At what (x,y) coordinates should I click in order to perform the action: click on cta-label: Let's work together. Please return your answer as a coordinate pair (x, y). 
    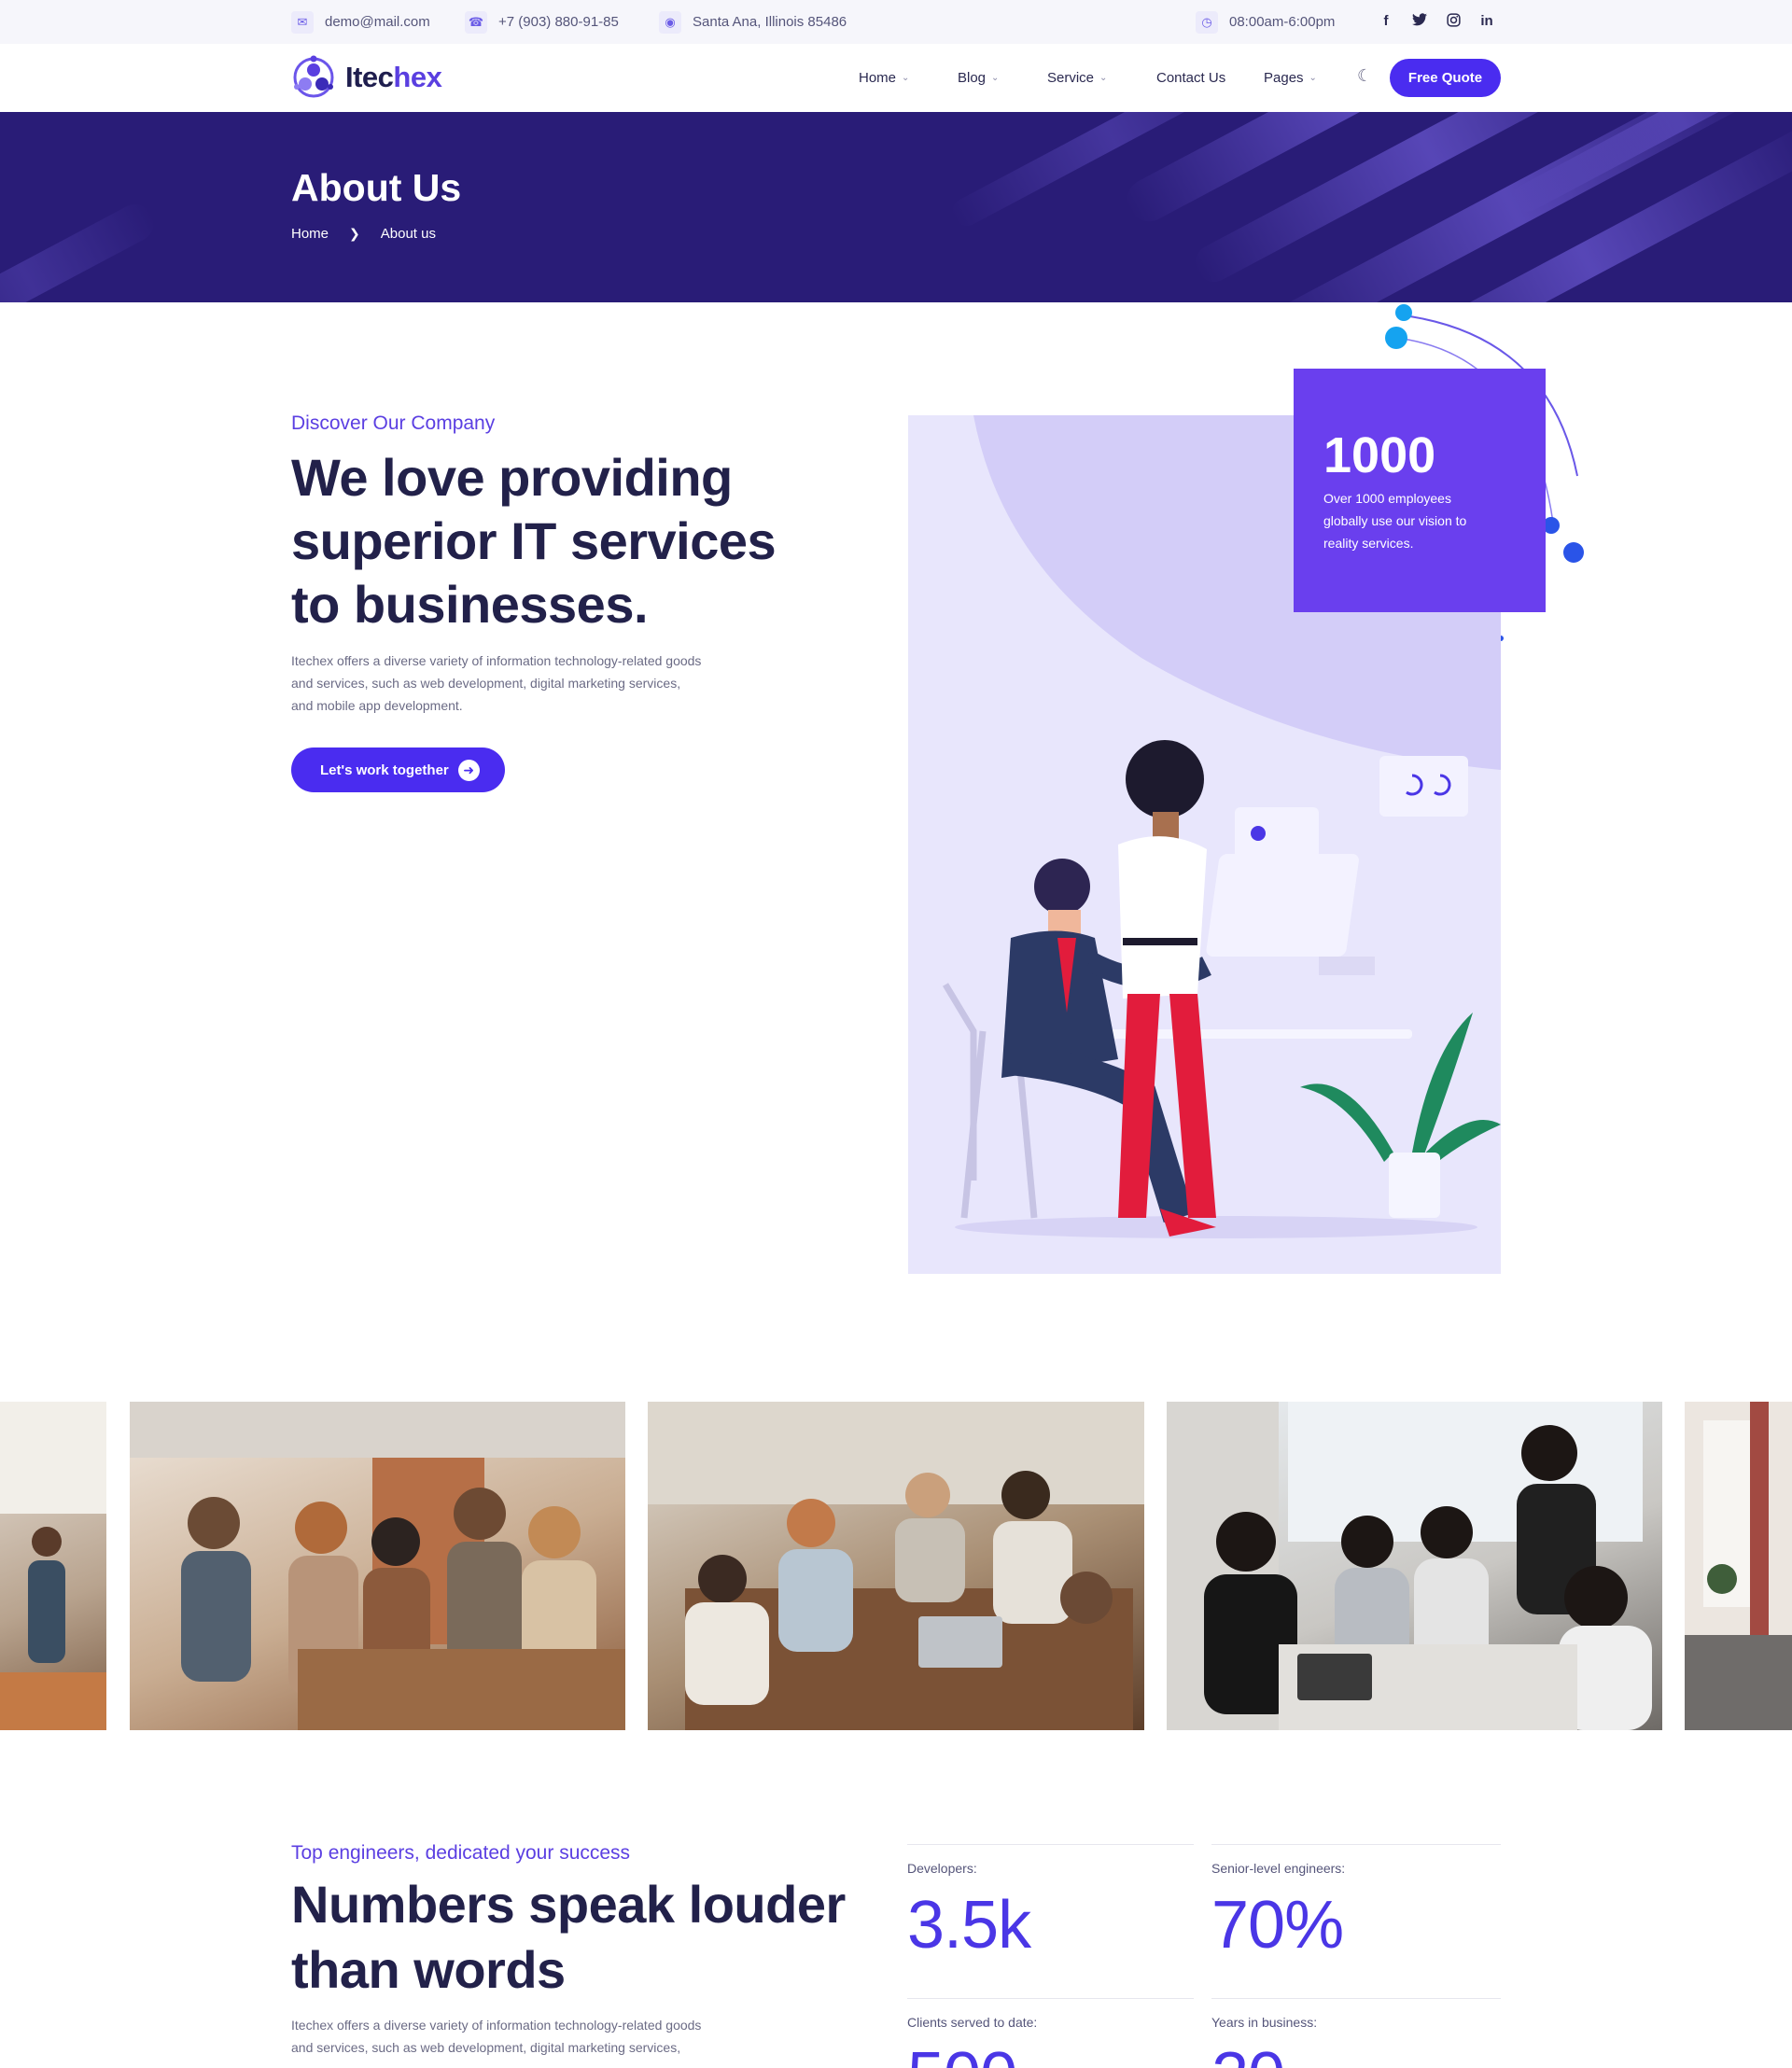
    Looking at the image, I should click on (384, 770).